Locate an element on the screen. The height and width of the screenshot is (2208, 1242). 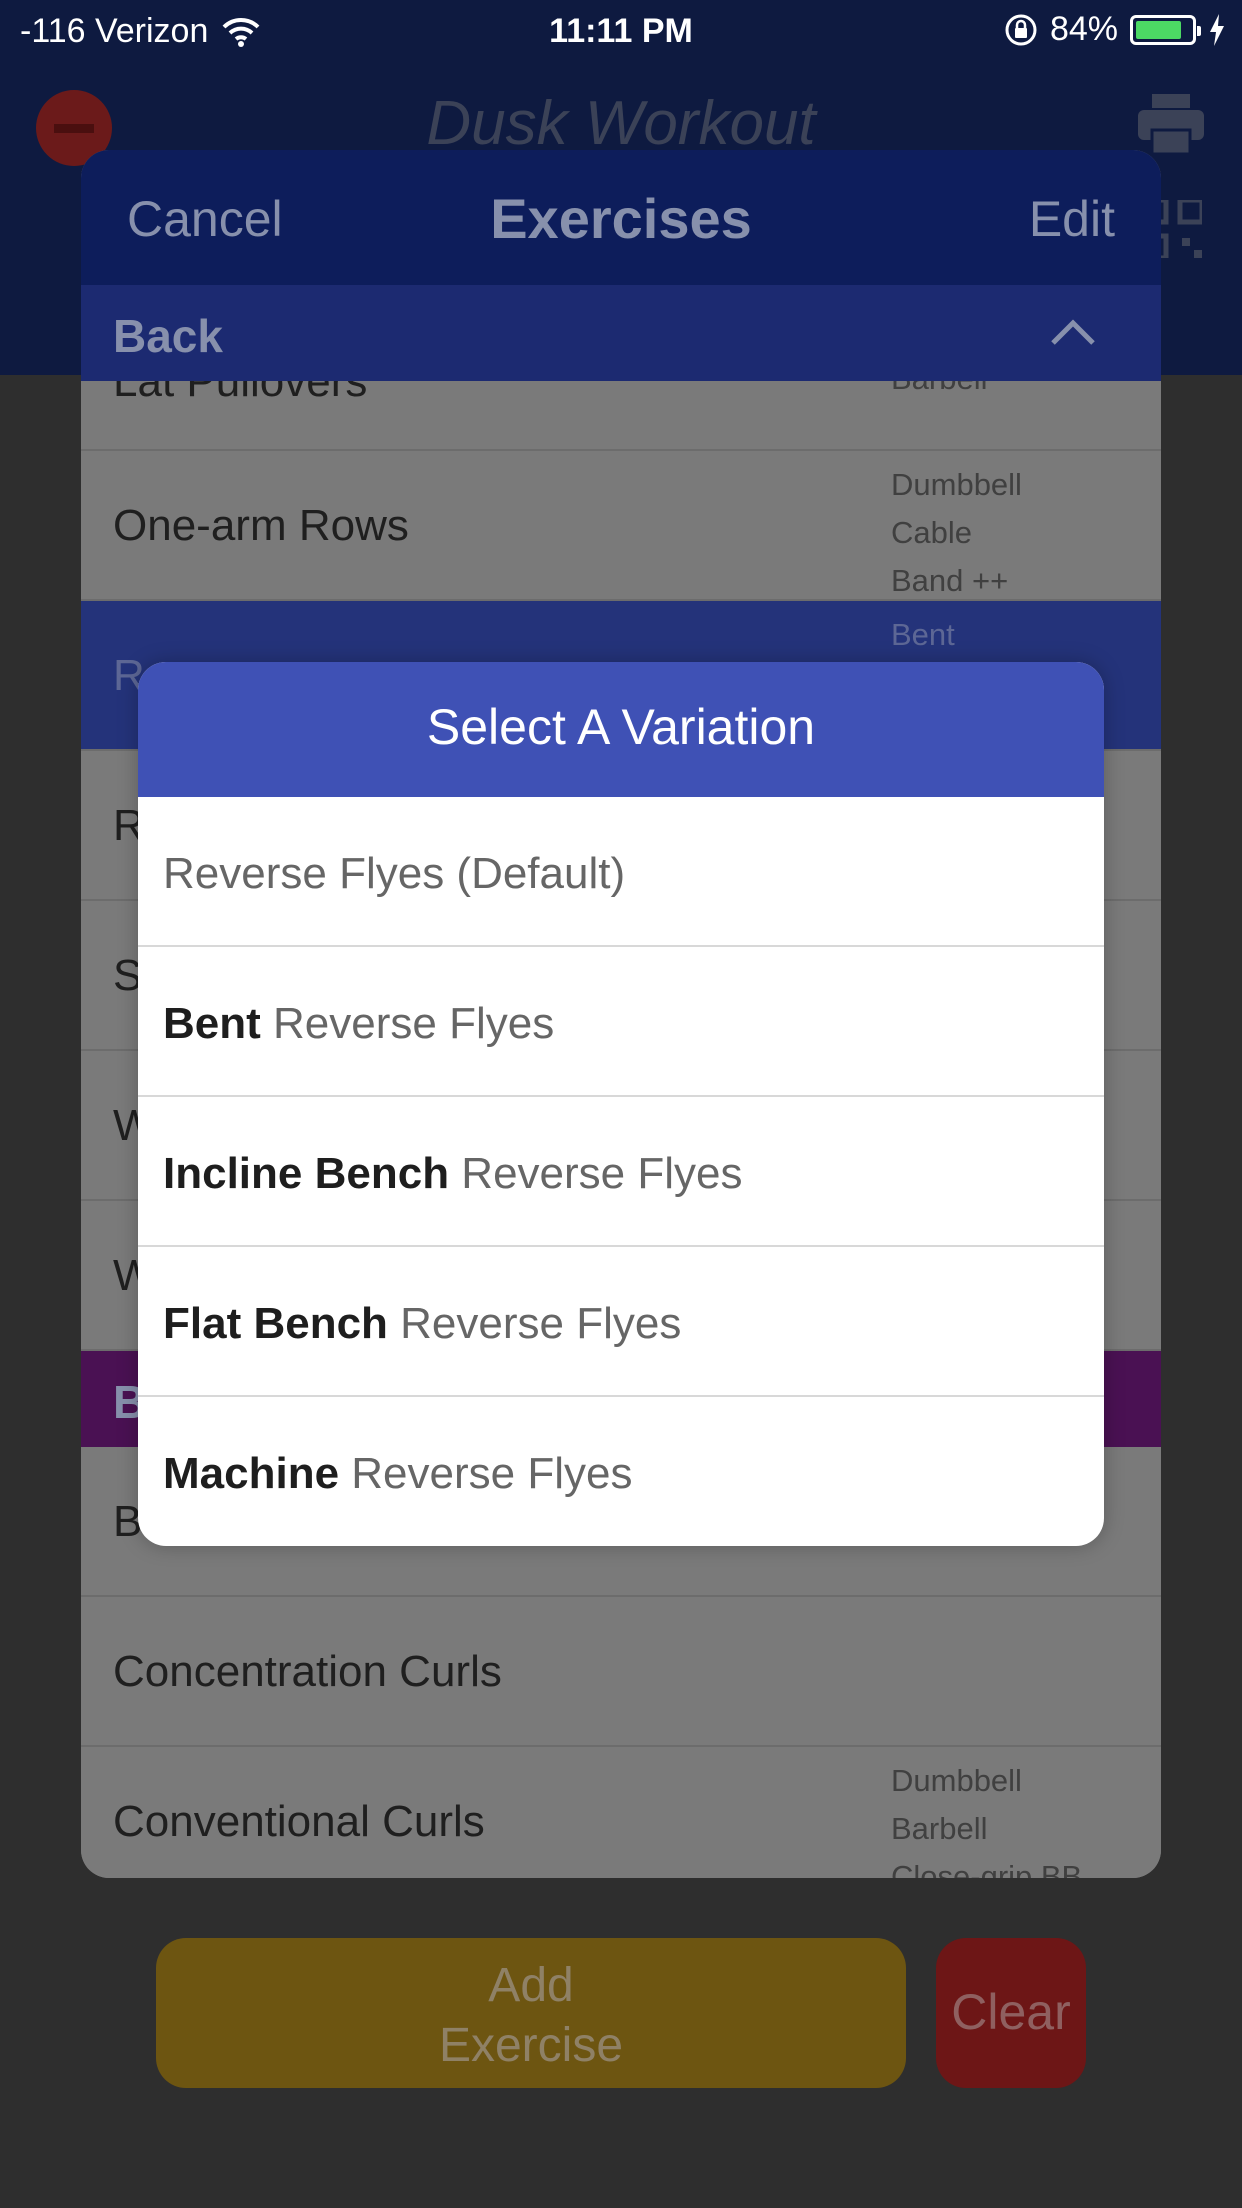
exercise-name: One-arm Rows is located at coordinates (261, 525).